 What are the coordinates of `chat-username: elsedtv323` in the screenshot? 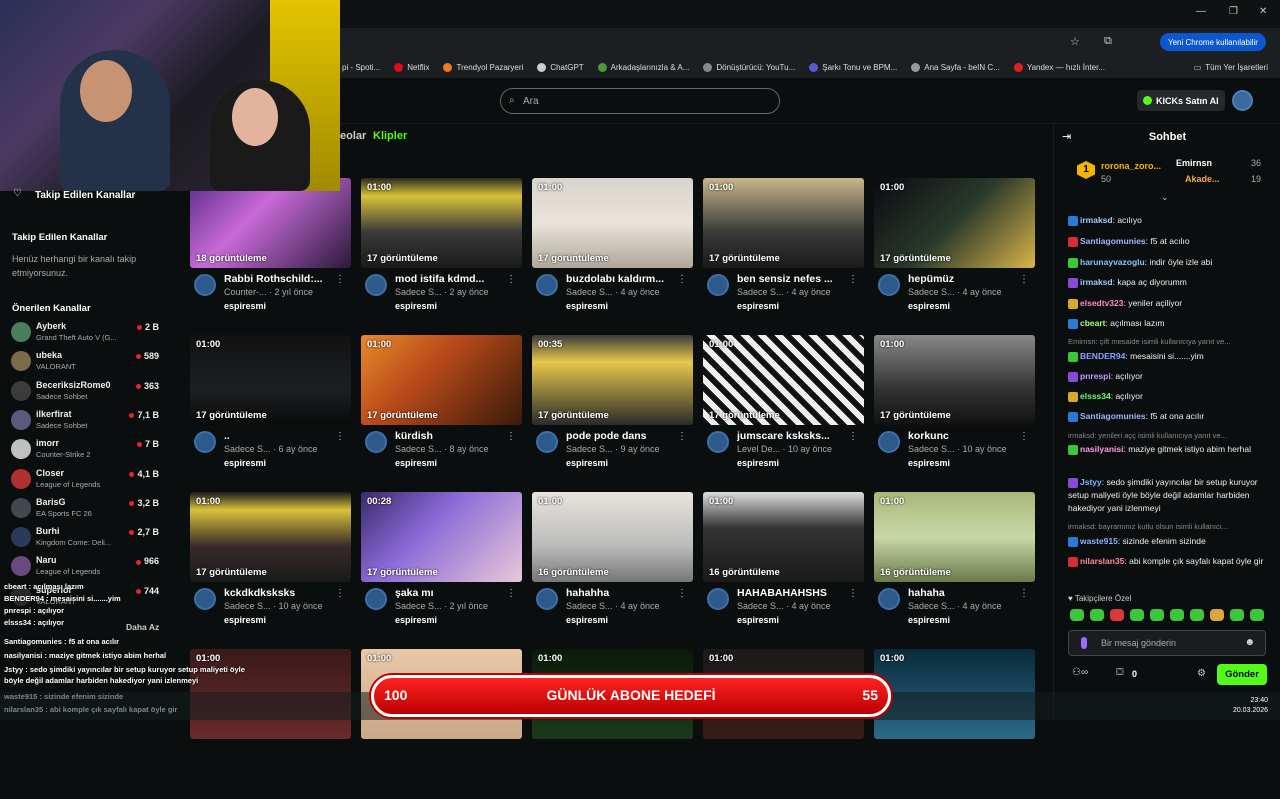 It's located at (1101, 303).